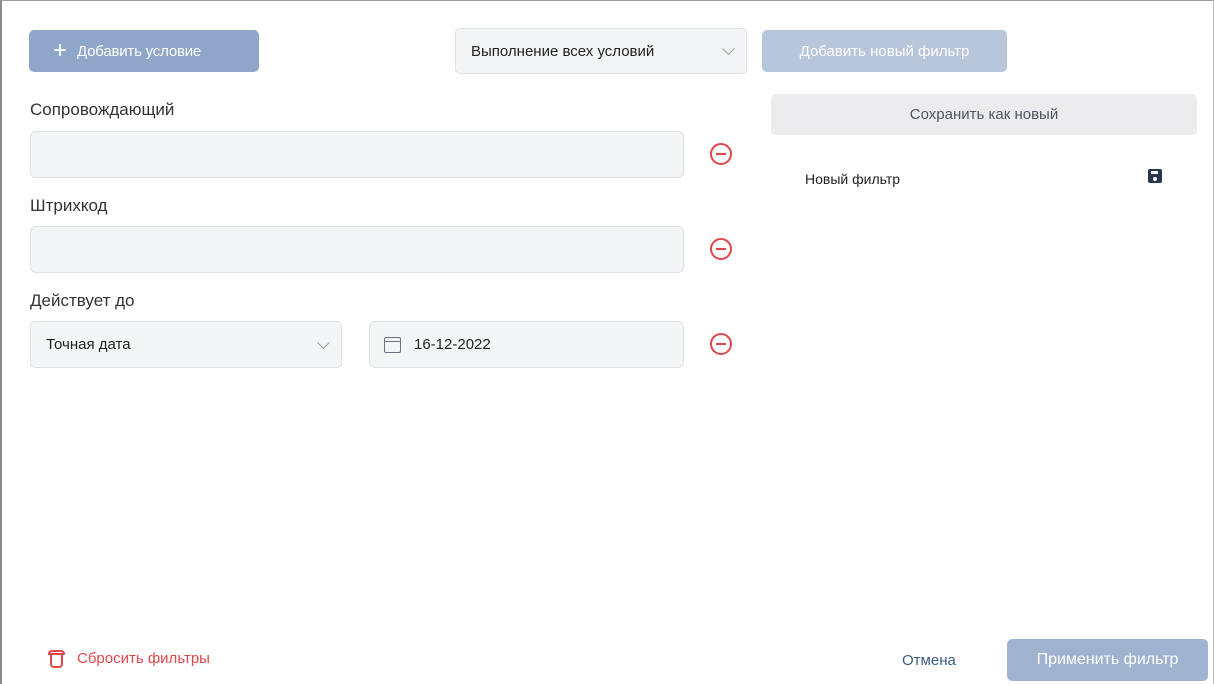 The image size is (1214, 684). What do you see at coordinates (526, 344) in the screenshot?
I see `date-input: 16-12-2022` at bounding box center [526, 344].